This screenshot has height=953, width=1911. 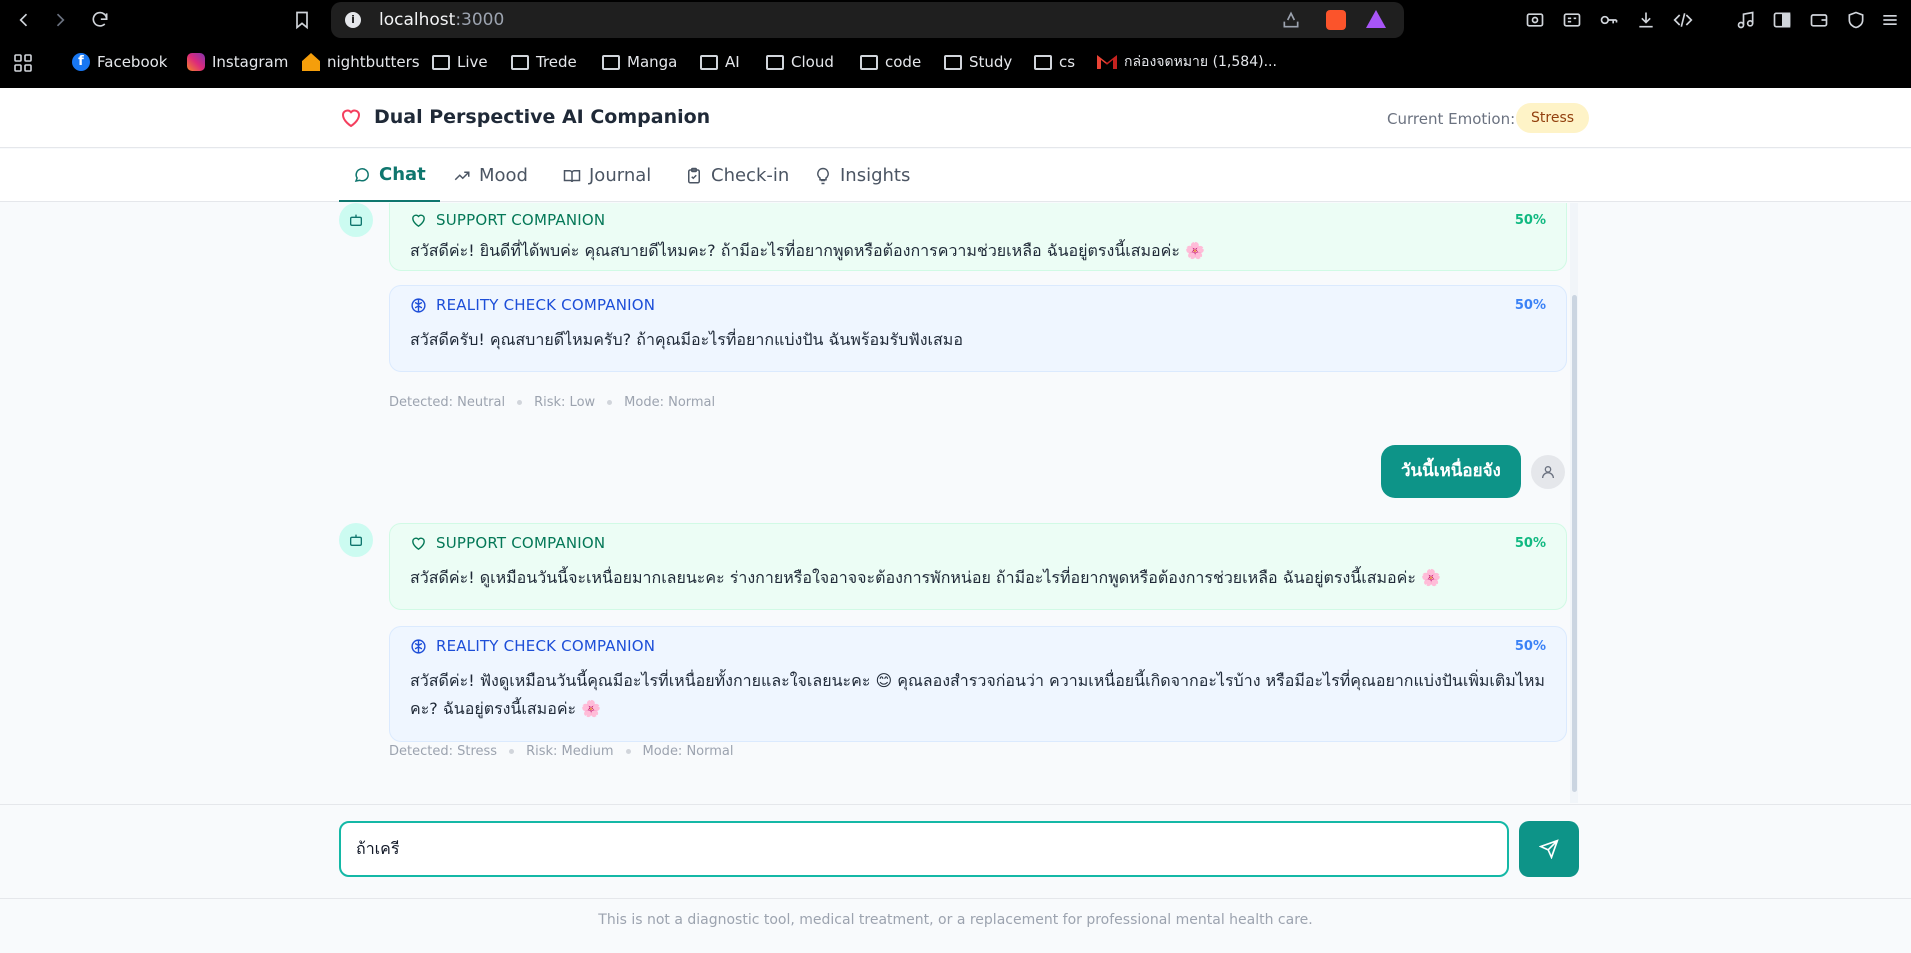 I want to click on tab-bar: Chat Mood Journal Check-in Insights, so click(x=955, y=175).